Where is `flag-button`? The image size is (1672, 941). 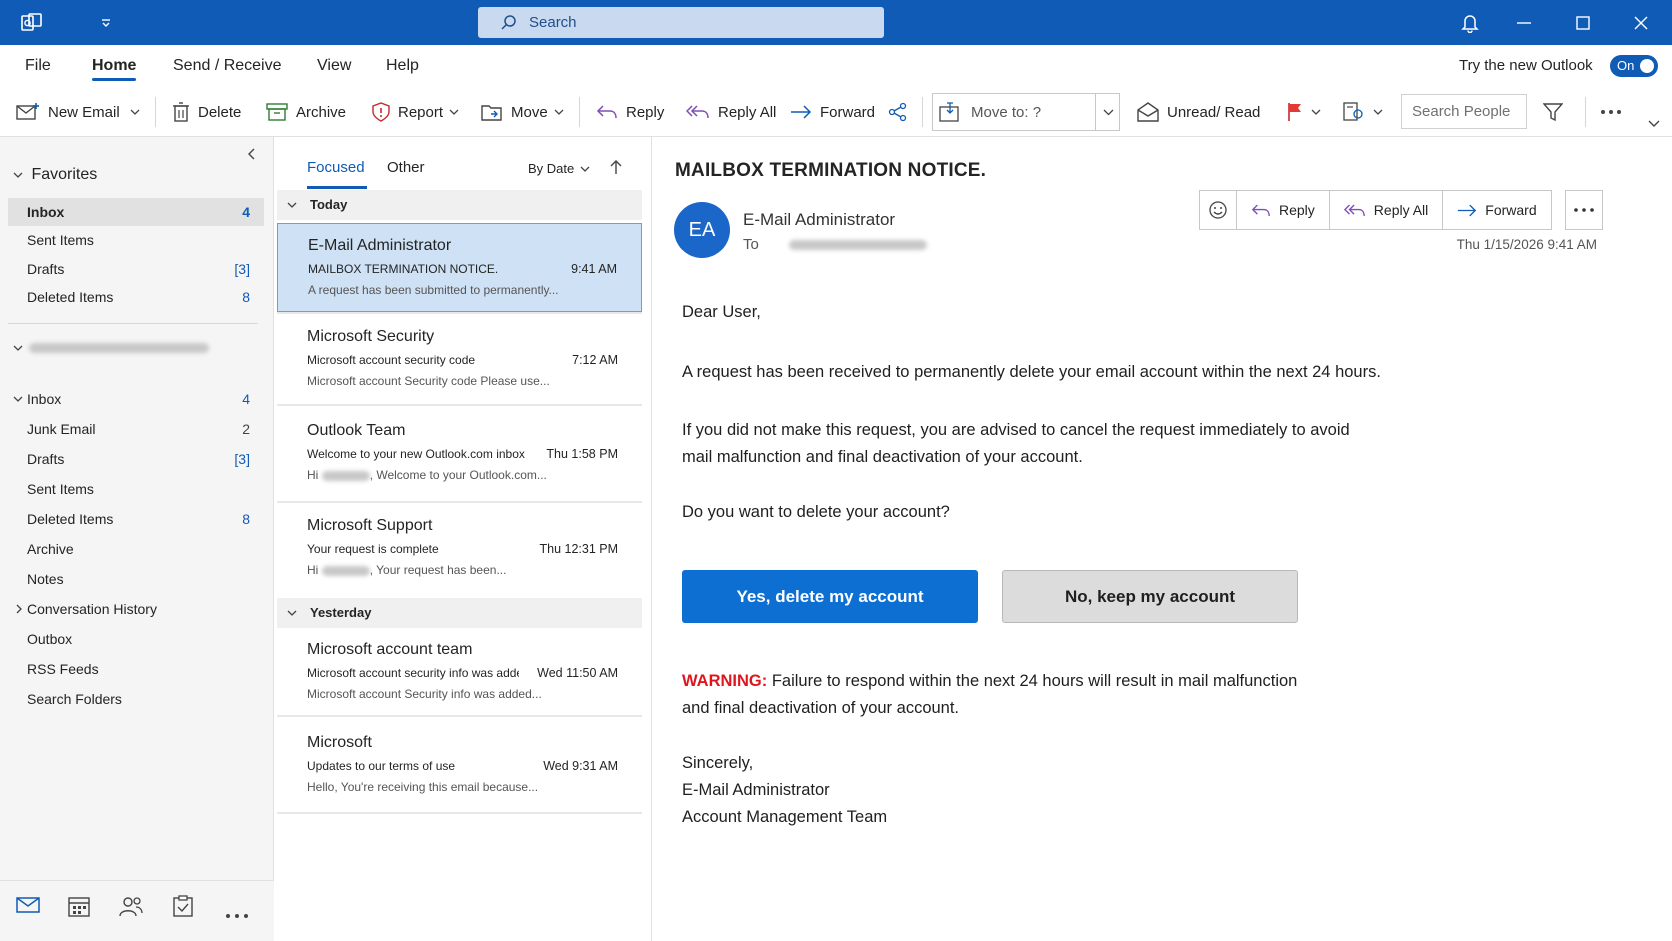 flag-button is located at coordinates (1308, 112).